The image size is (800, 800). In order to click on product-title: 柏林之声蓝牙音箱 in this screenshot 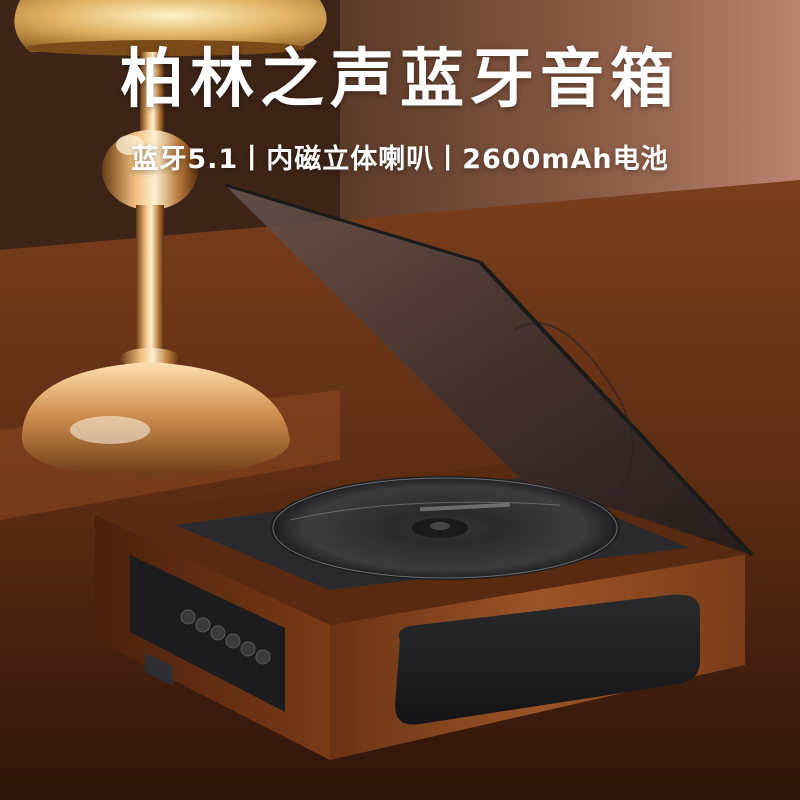, I will do `click(400, 80)`.